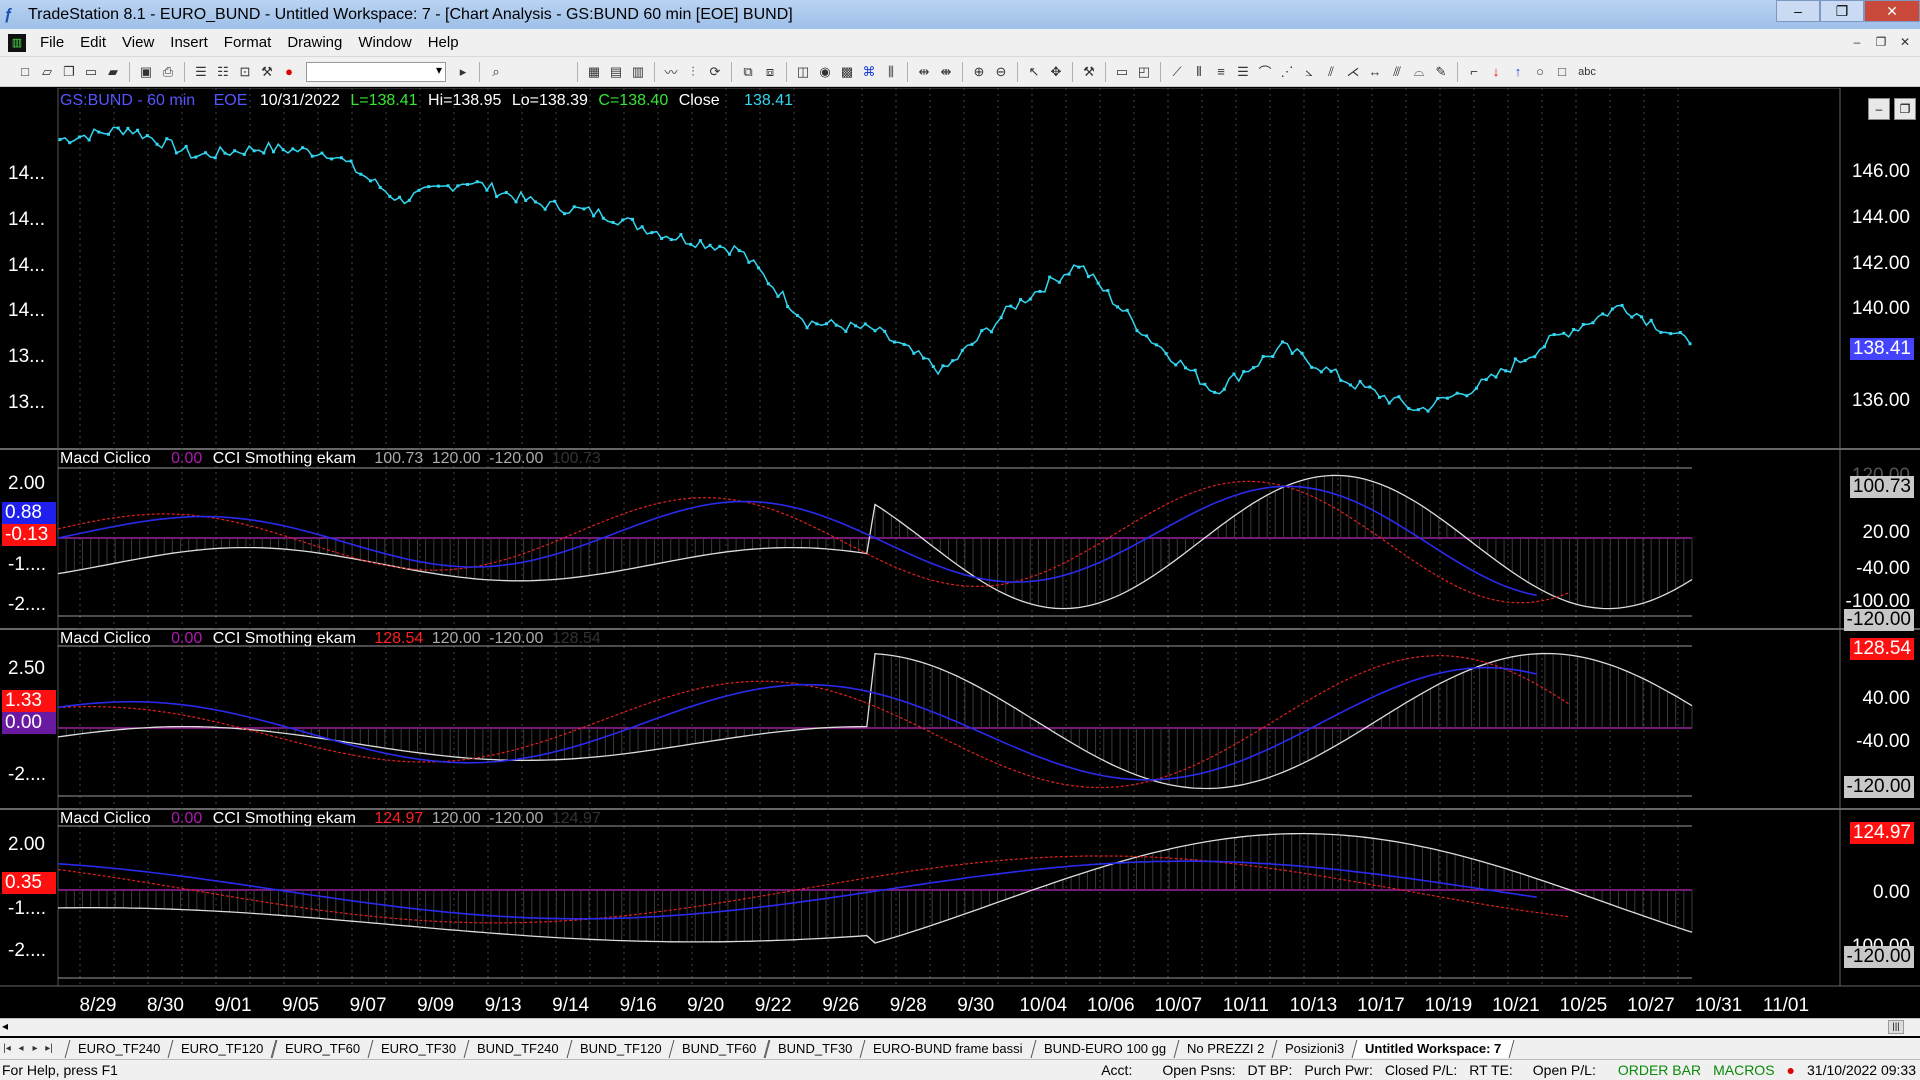 The height and width of the screenshot is (1080, 1920). Describe the element at coordinates (948, 1048) in the screenshot. I see `workspace-tab: EURO-BUND frame bassi` at that location.